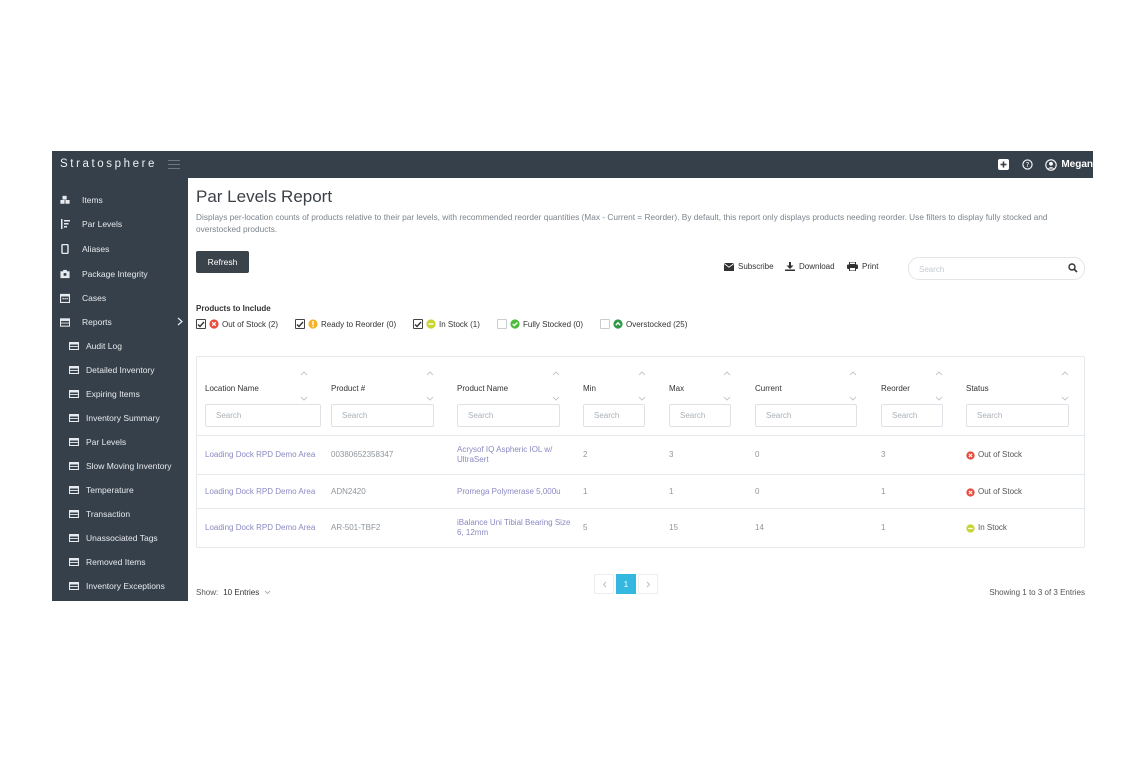  I want to click on filter-ready-to-reorder: Ready to Reorder (0), so click(345, 324).